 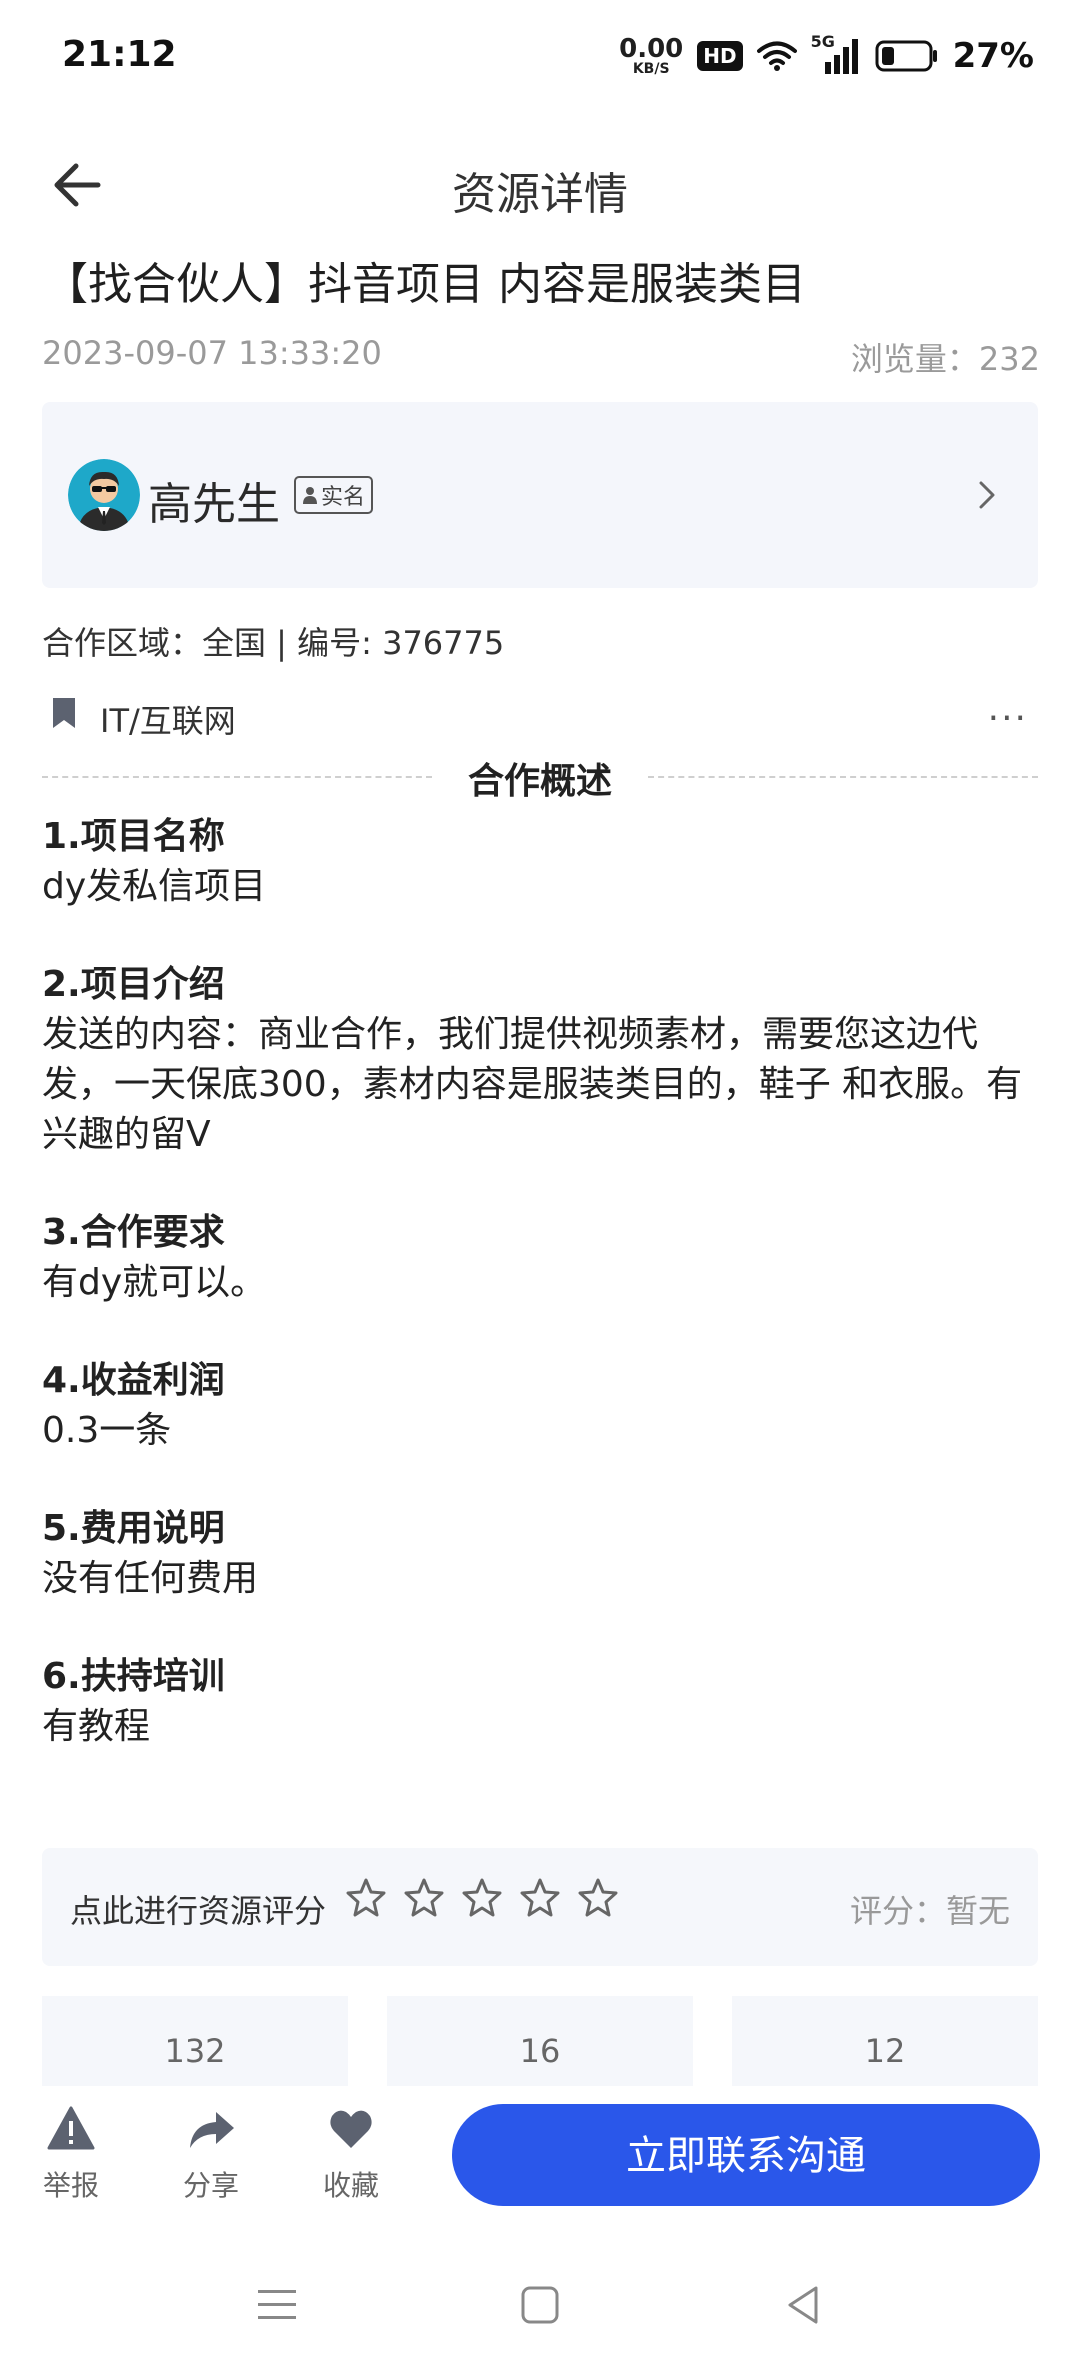 I want to click on rating-score: 评分：暂无, so click(x=929, y=1911).